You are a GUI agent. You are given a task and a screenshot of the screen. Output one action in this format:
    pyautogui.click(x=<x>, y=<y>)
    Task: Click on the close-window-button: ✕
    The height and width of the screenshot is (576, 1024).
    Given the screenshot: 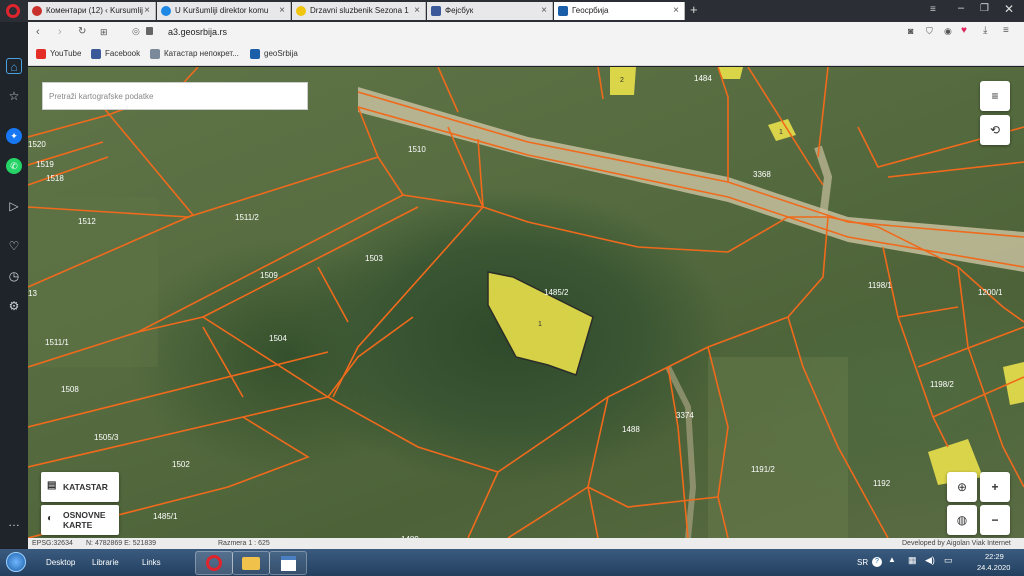 What is the action you would take?
    pyautogui.click(x=1009, y=9)
    